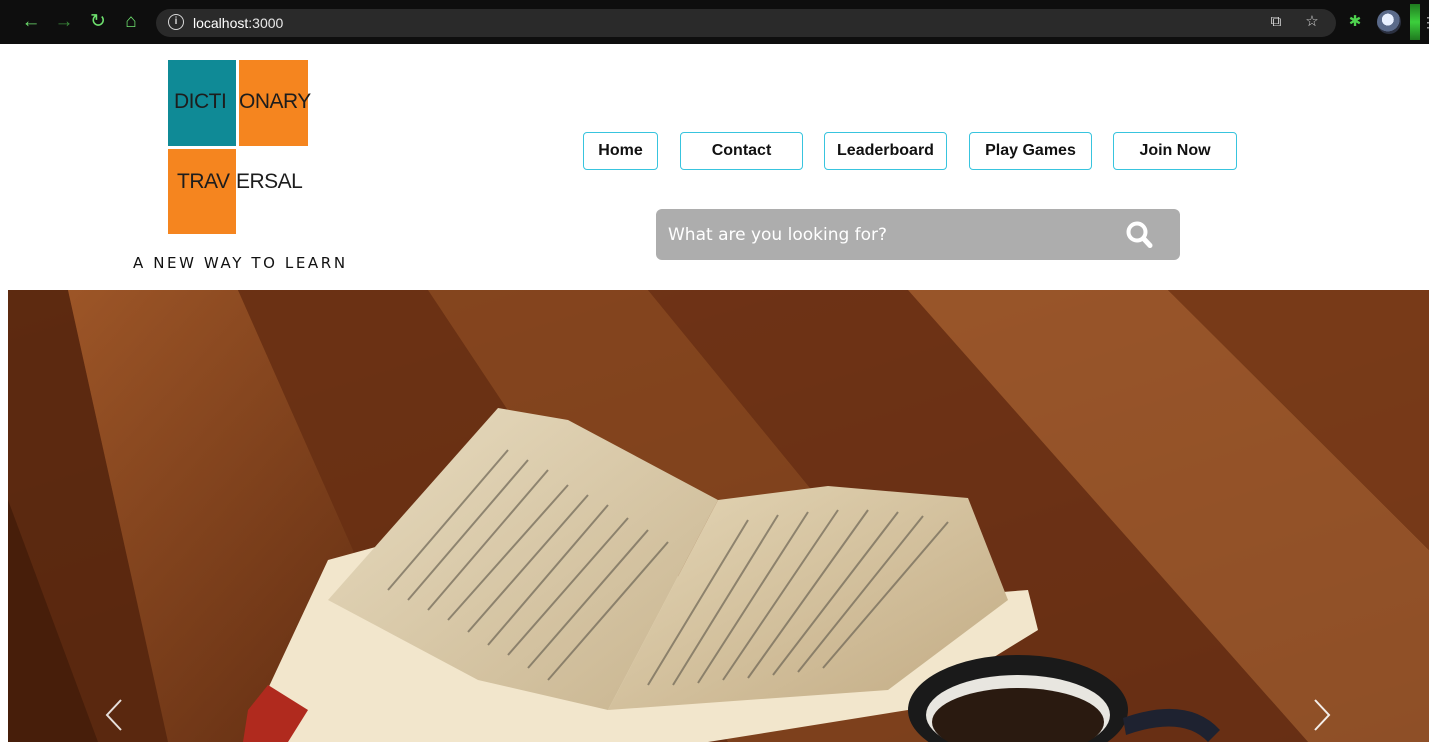 This screenshot has width=1429, height=742. Describe the element at coordinates (64, 22) in the screenshot. I see `forward-arrow-icon: →` at that location.